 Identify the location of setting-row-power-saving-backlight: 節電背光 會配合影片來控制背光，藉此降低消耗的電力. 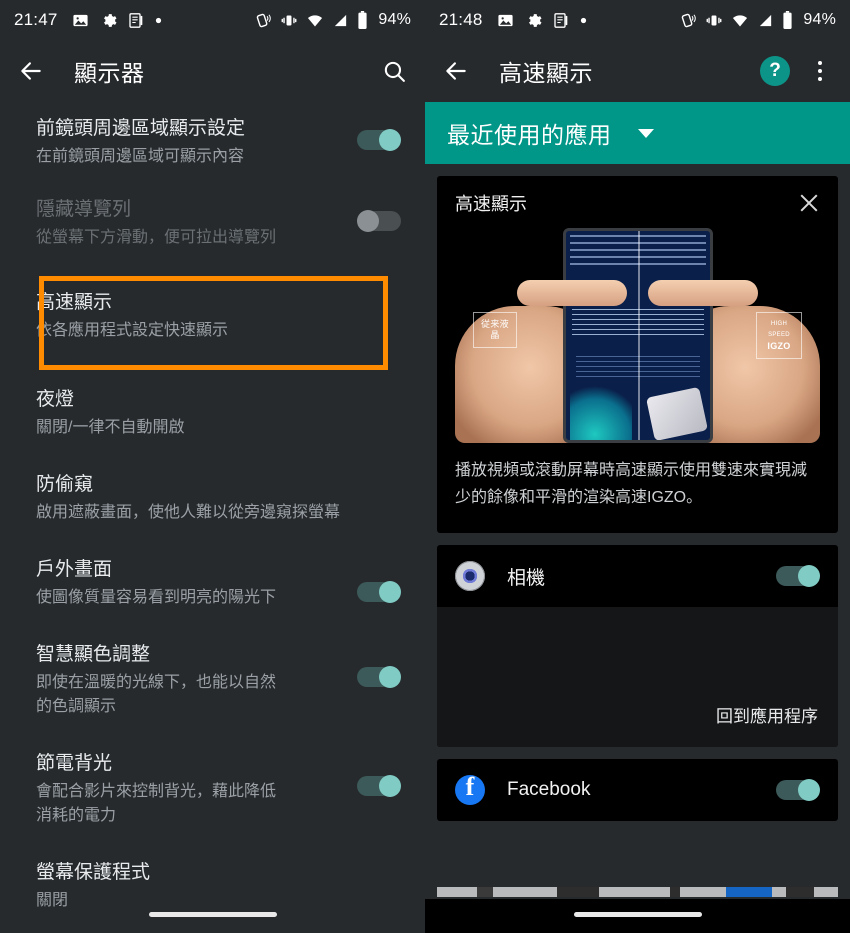
(212, 787).